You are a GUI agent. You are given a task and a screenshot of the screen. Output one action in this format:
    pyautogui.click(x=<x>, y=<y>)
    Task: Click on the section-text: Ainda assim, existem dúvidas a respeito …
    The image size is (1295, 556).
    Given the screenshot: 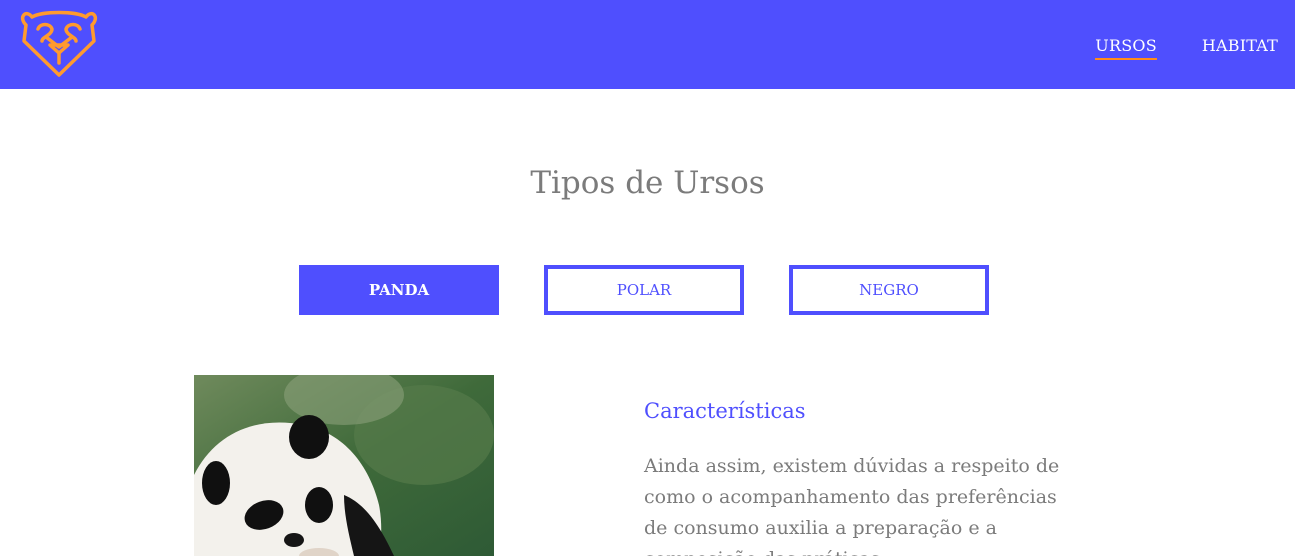 What is the action you would take?
    pyautogui.click(x=852, y=505)
    